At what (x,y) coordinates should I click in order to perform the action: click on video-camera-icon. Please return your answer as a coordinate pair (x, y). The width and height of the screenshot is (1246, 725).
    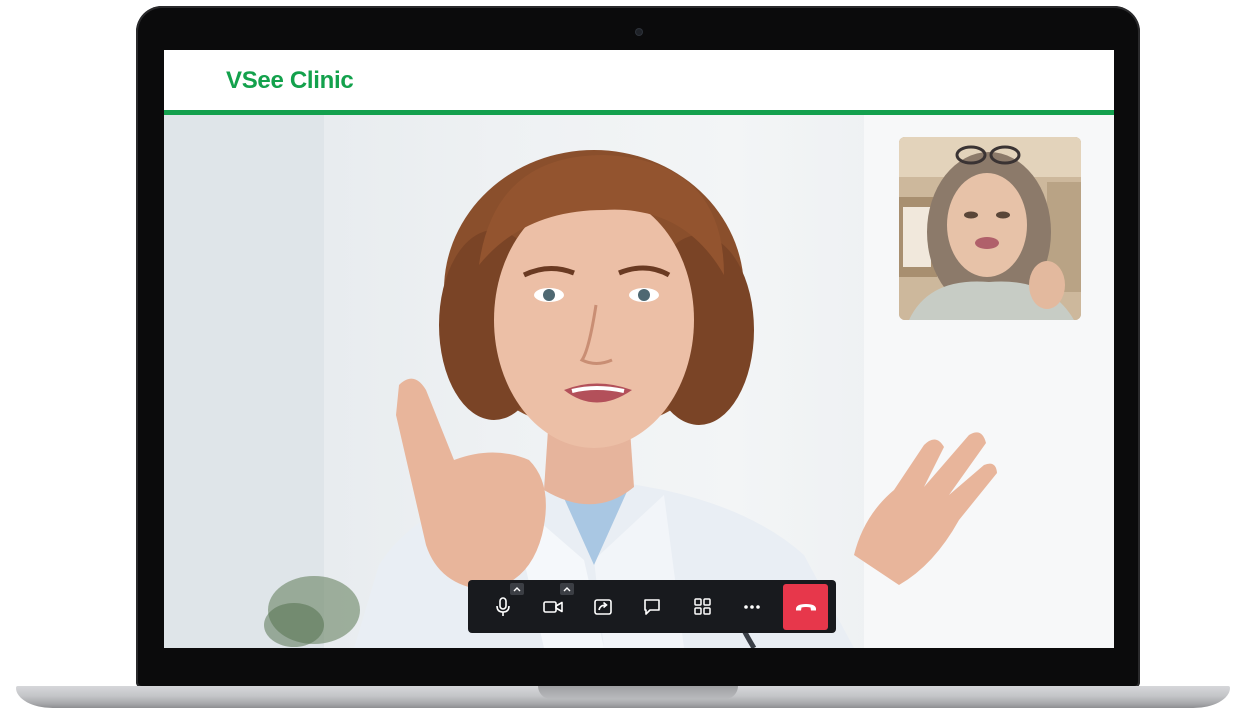
    Looking at the image, I should click on (552, 606).